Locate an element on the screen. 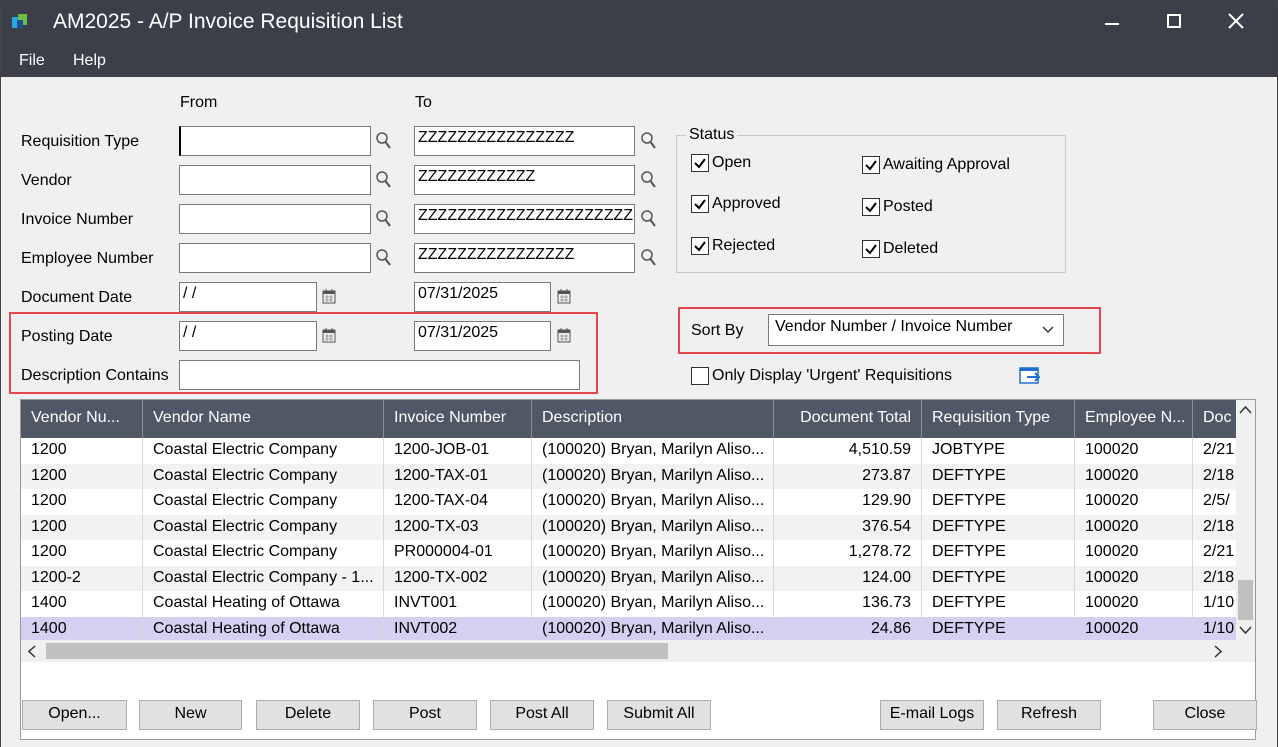 Image resolution: width=1278 pixels, height=747 pixels. invoice-number-to-input: ZZZZZZZZZZZZZZZZZZZZZZ is located at coordinates (524, 219).